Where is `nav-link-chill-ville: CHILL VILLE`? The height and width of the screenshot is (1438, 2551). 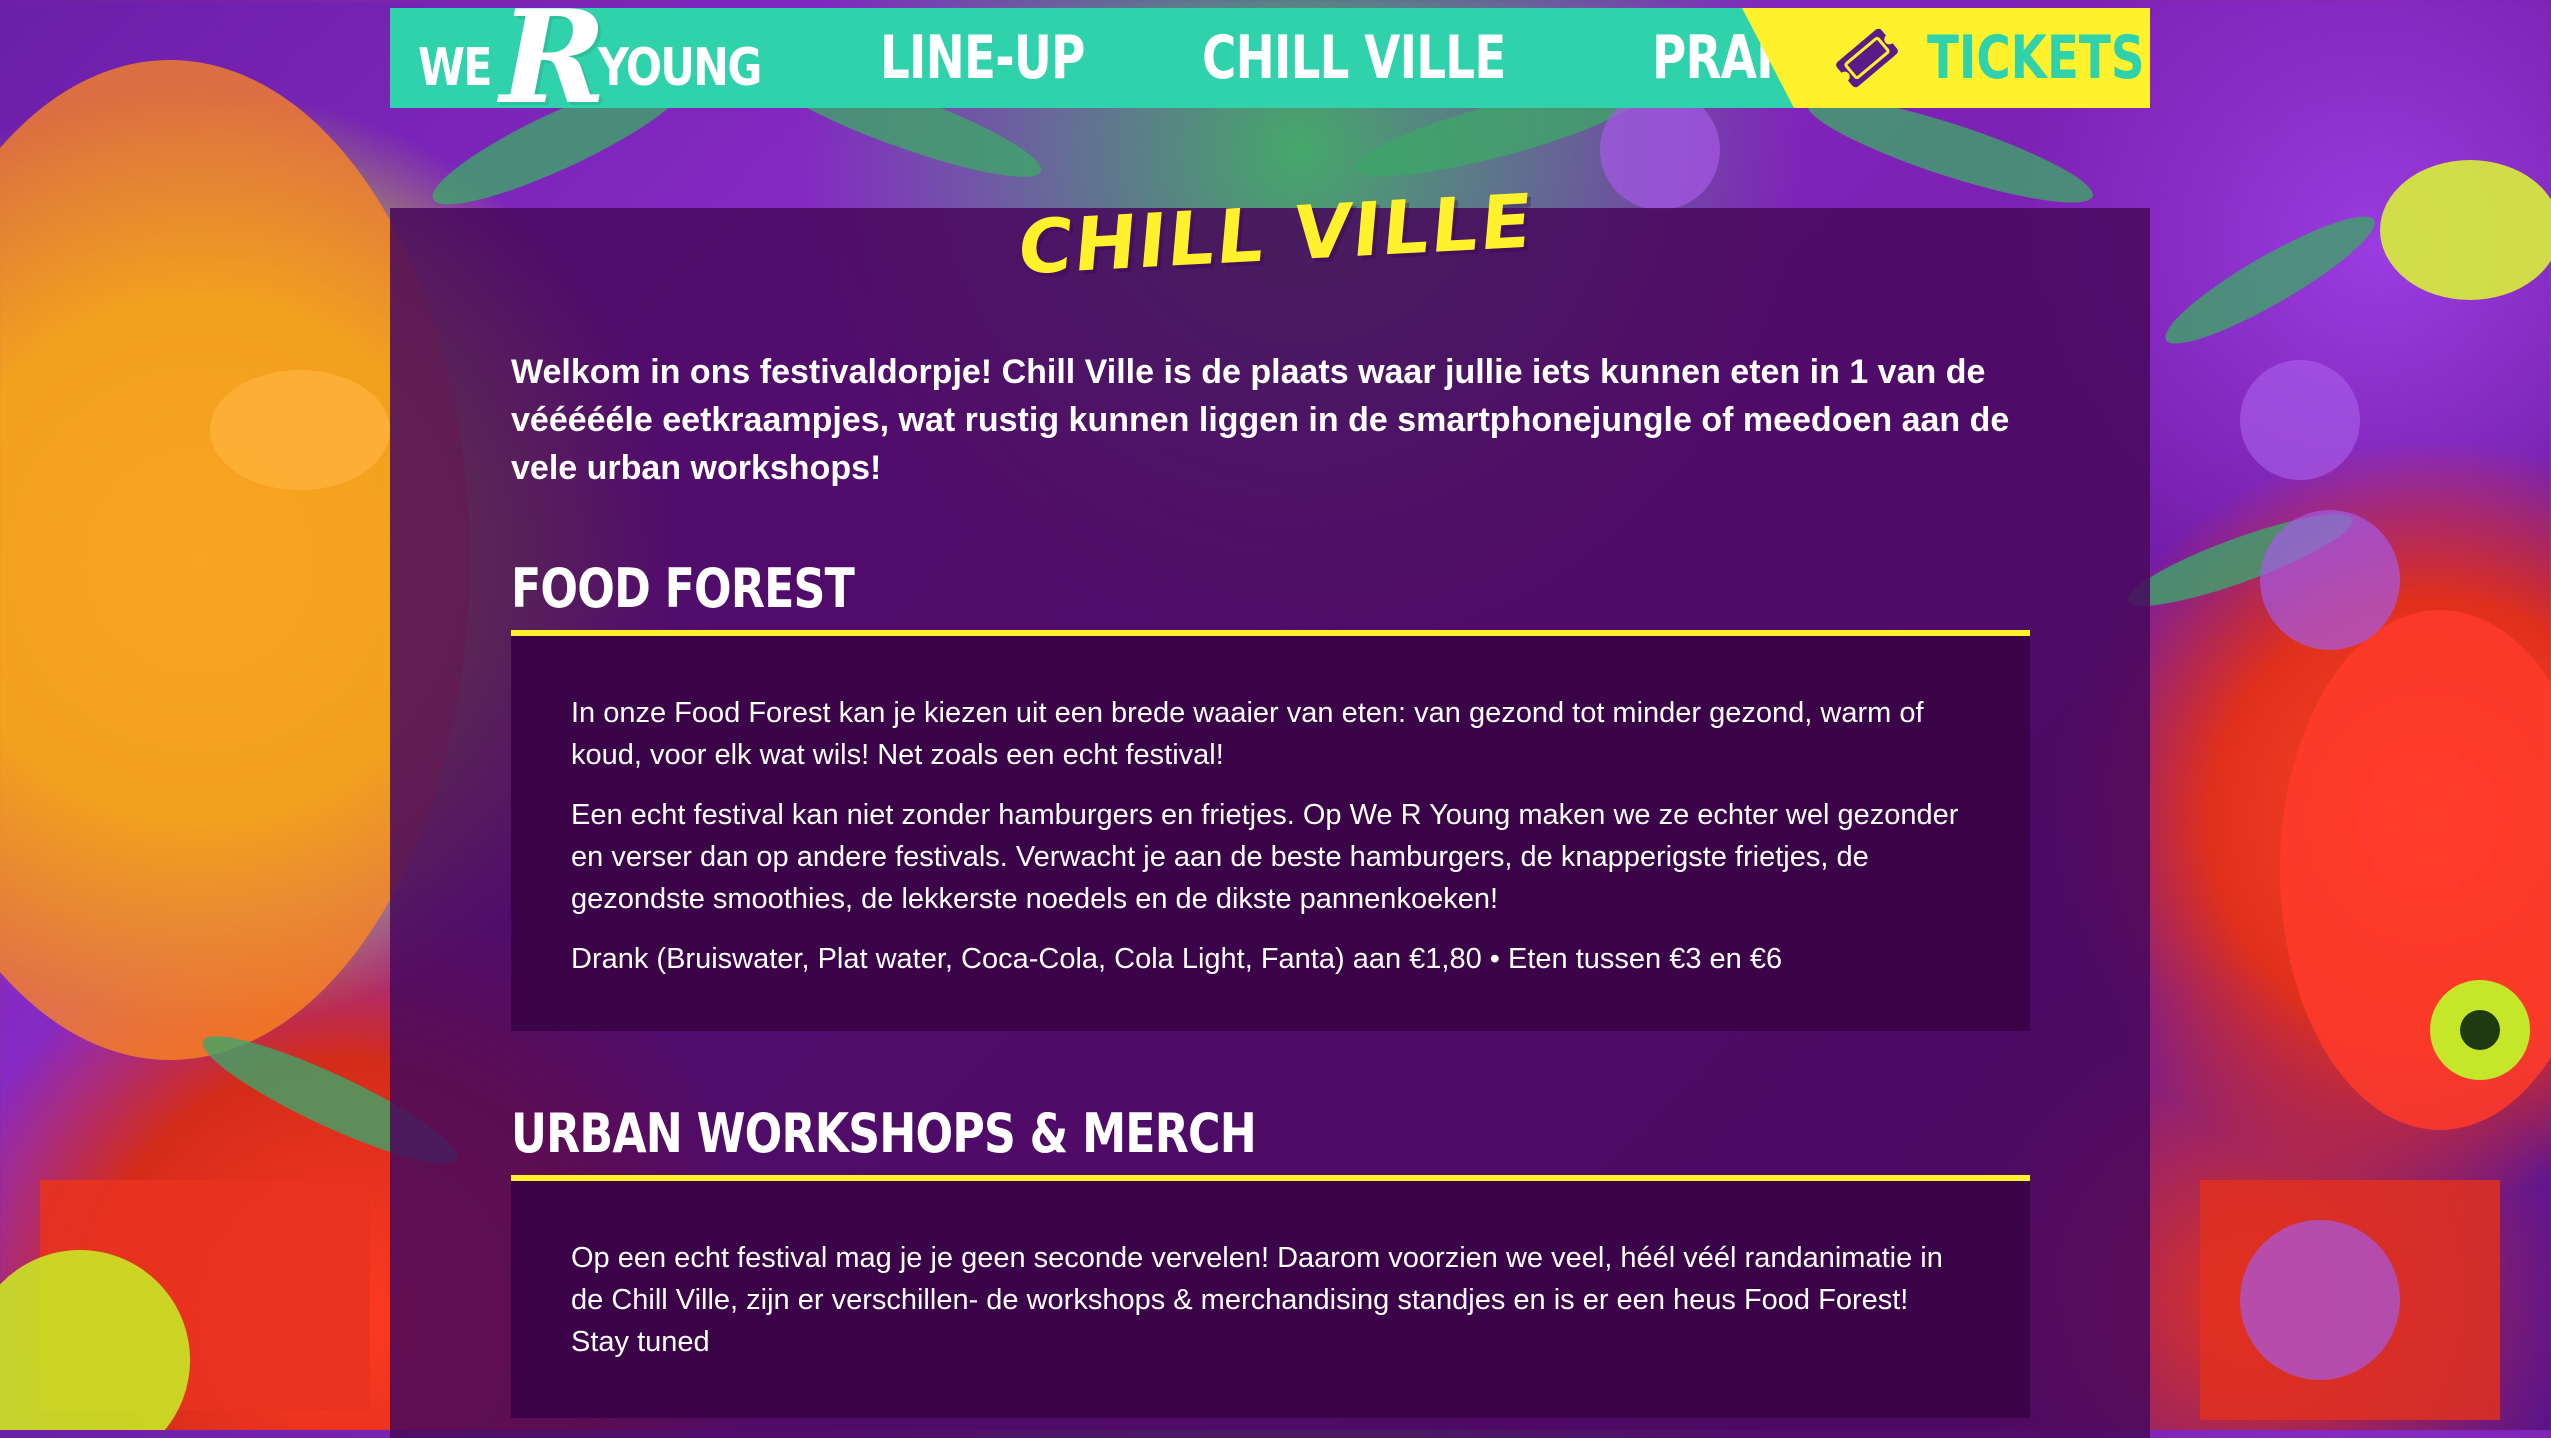 nav-link-chill-ville: CHILL VILLE is located at coordinates (1396, 58).